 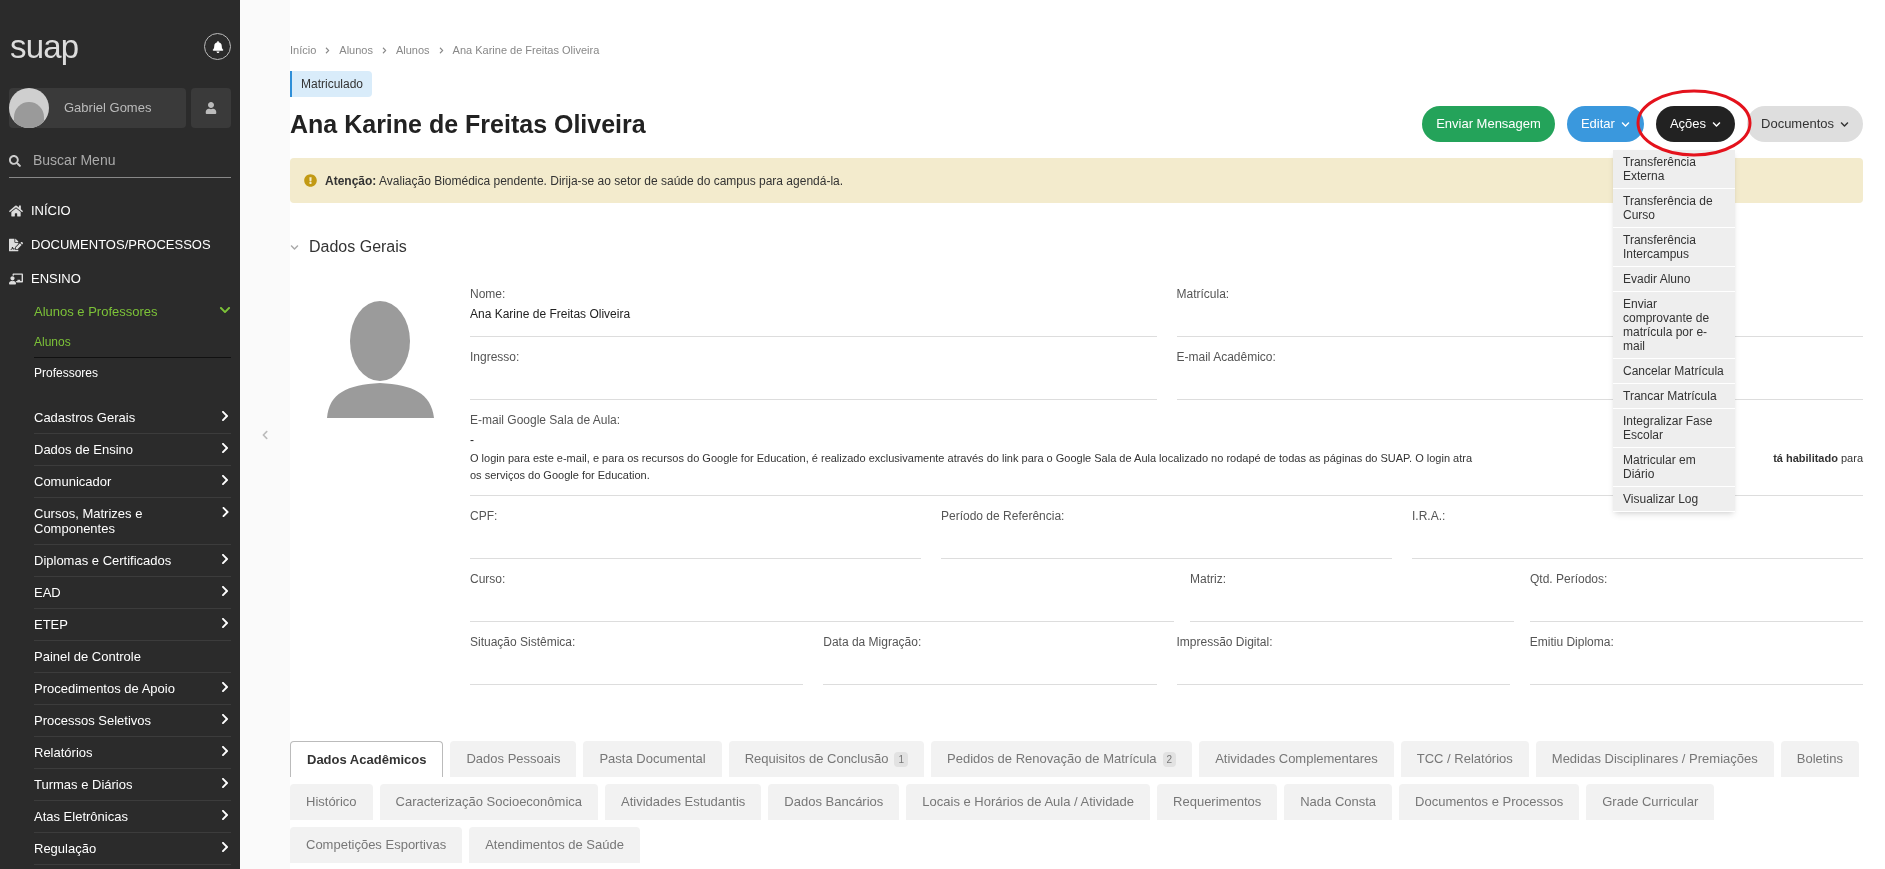 I want to click on profile-button, so click(x=211, y=108).